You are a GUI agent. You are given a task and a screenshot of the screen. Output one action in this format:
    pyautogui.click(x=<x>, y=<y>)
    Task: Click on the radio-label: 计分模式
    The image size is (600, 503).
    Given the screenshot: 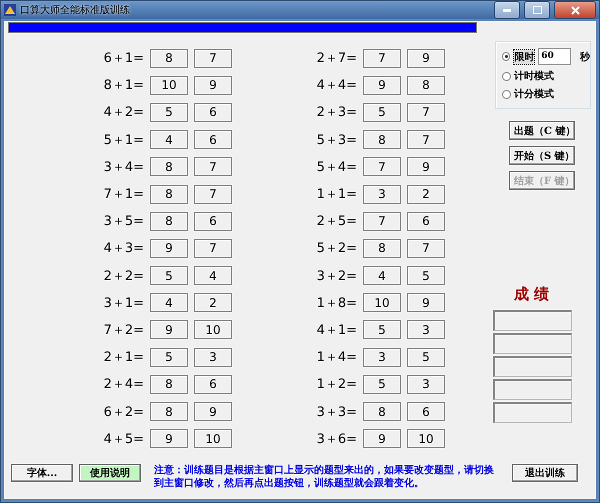 What is the action you would take?
    pyautogui.click(x=534, y=94)
    